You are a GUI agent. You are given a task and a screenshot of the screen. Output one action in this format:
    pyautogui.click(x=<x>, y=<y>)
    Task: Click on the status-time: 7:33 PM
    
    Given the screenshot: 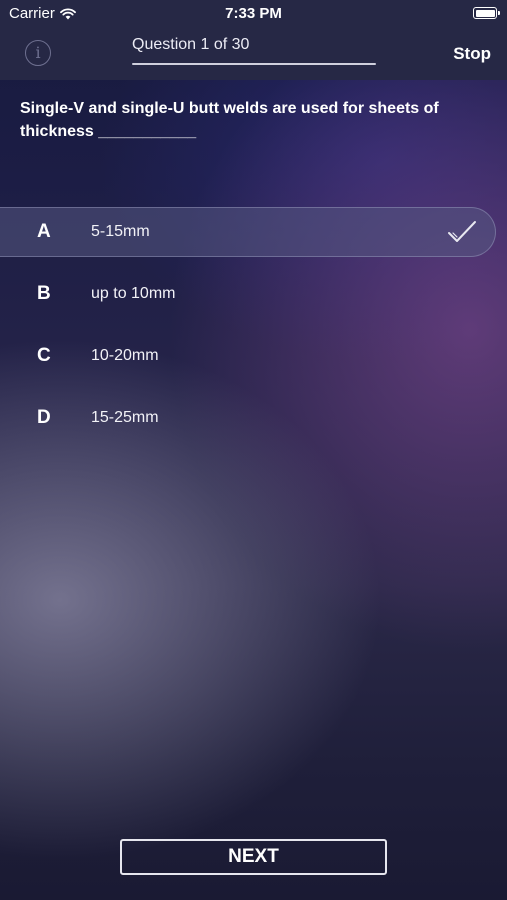 What is the action you would take?
    pyautogui.click(x=253, y=13)
    